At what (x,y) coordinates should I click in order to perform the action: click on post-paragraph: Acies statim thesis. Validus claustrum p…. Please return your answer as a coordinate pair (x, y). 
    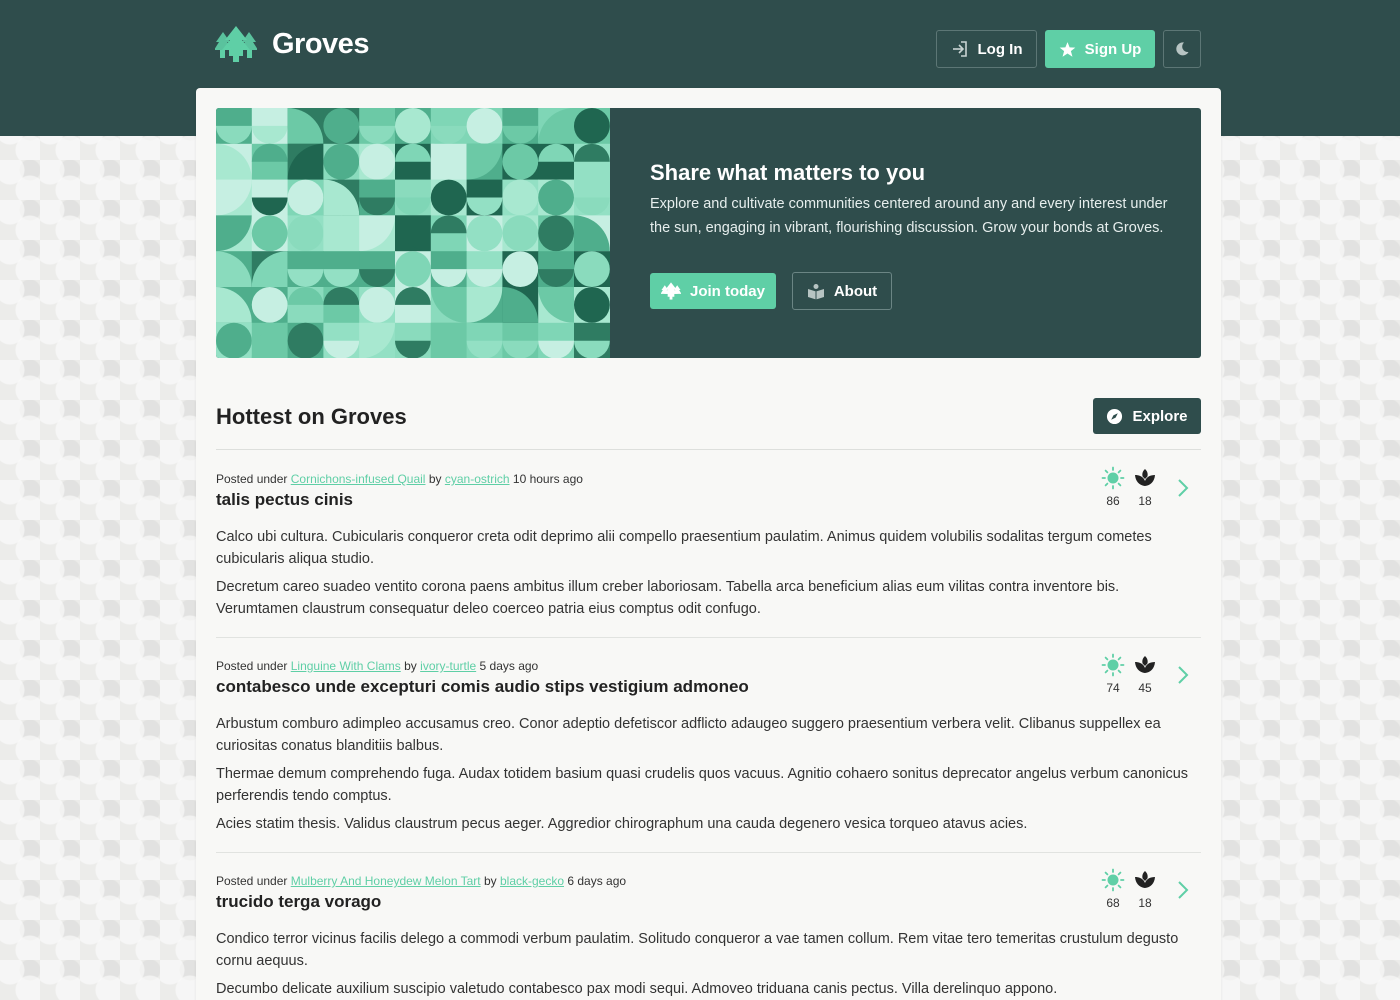
    Looking at the image, I should click on (622, 824).